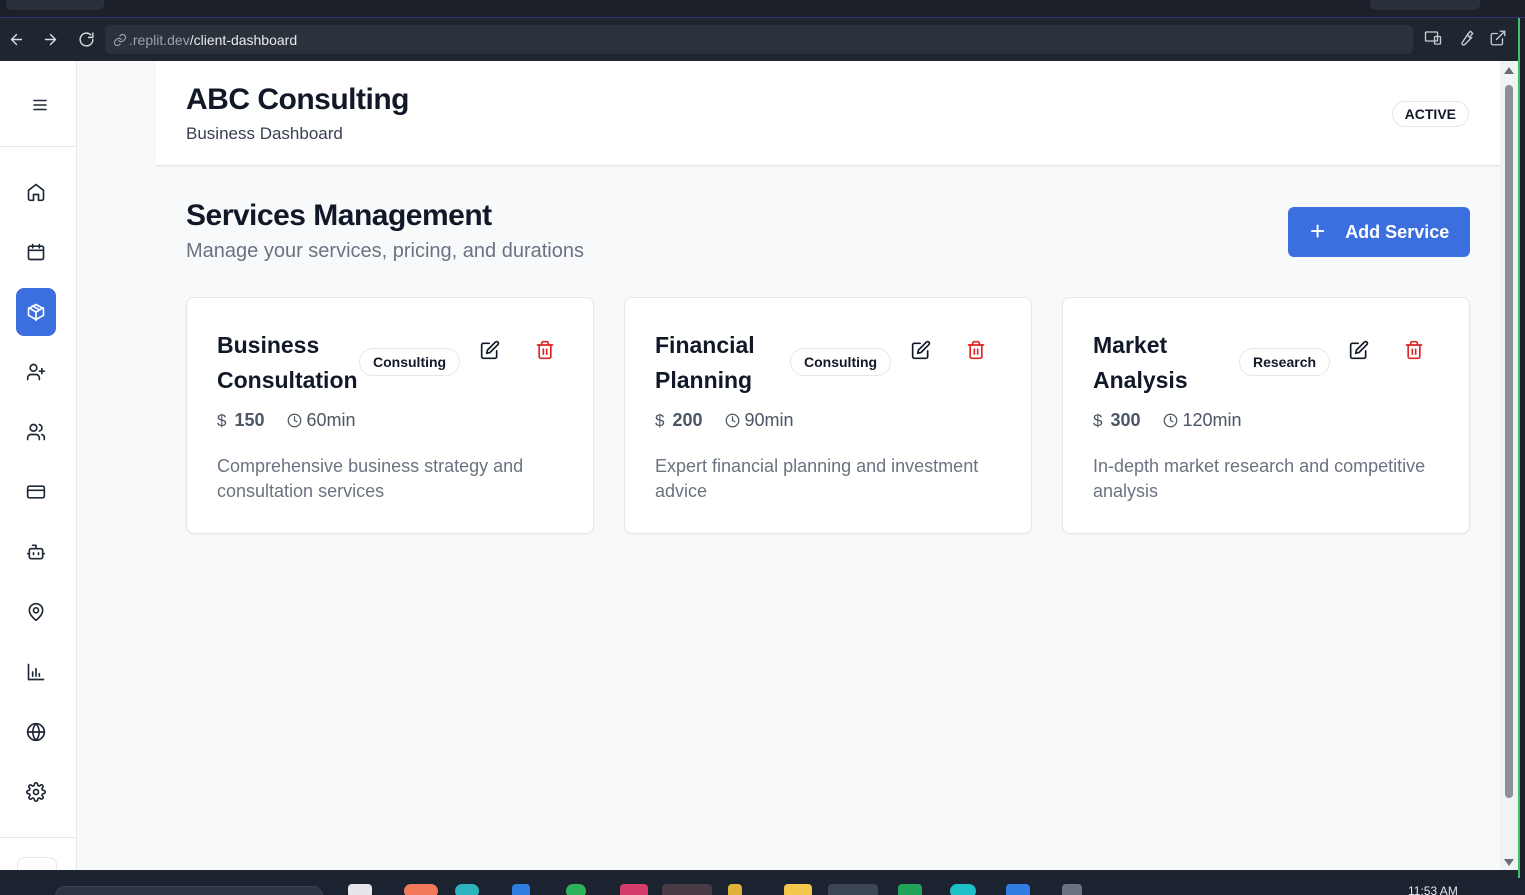 The height and width of the screenshot is (895, 1525). I want to click on globe-icon, so click(36, 732).